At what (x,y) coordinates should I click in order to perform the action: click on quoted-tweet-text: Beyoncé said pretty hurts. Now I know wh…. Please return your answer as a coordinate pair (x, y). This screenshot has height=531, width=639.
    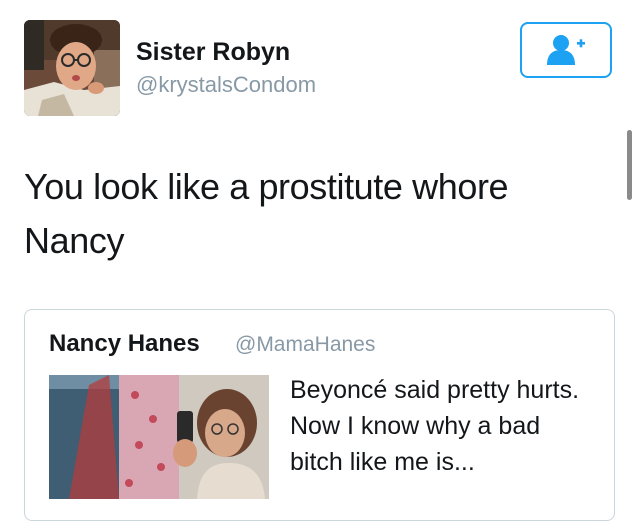
    Looking at the image, I should click on (435, 426).